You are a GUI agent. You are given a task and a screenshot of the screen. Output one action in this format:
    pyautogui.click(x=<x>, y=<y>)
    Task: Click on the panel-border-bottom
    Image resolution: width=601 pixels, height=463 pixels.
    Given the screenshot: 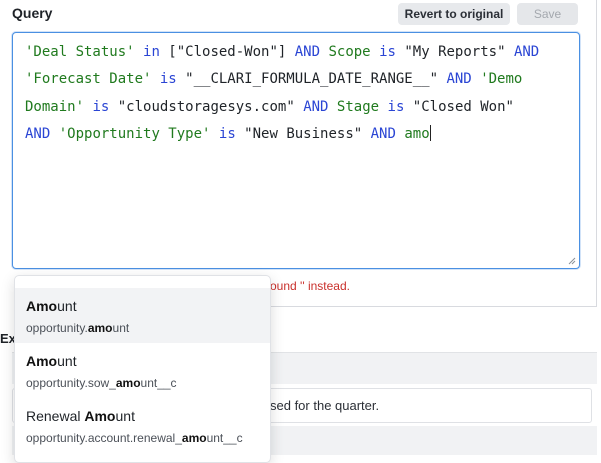 What is the action you would take?
    pyautogui.click(x=433, y=306)
    